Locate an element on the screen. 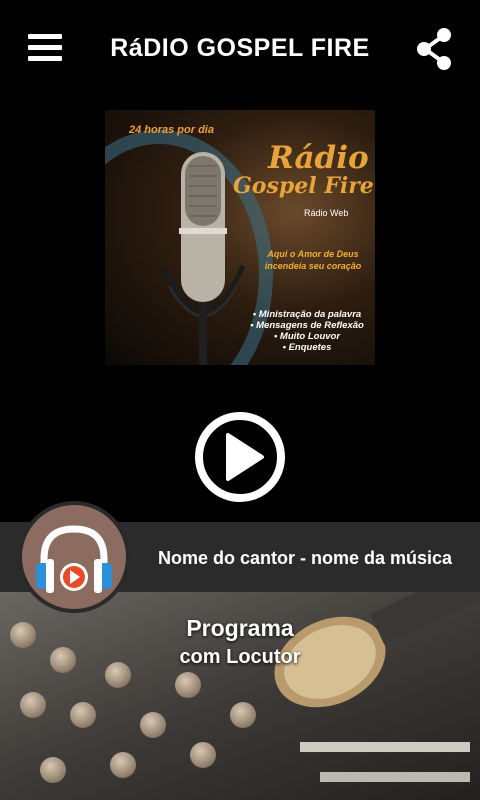 Image resolution: width=480 pixels, height=800 pixels. play-icon is located at coordinates (240, 457).